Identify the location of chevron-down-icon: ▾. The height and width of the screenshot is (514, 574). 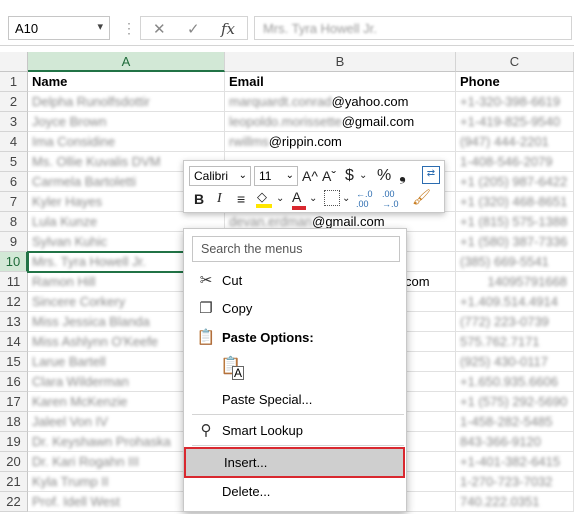
(100, 26).